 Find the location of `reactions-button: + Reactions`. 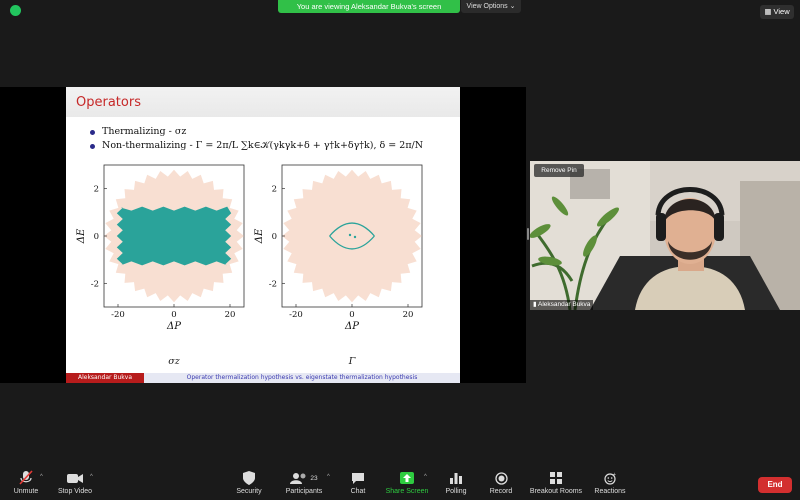

reactions-button: + Reactions is located at coordinates (610, 485).